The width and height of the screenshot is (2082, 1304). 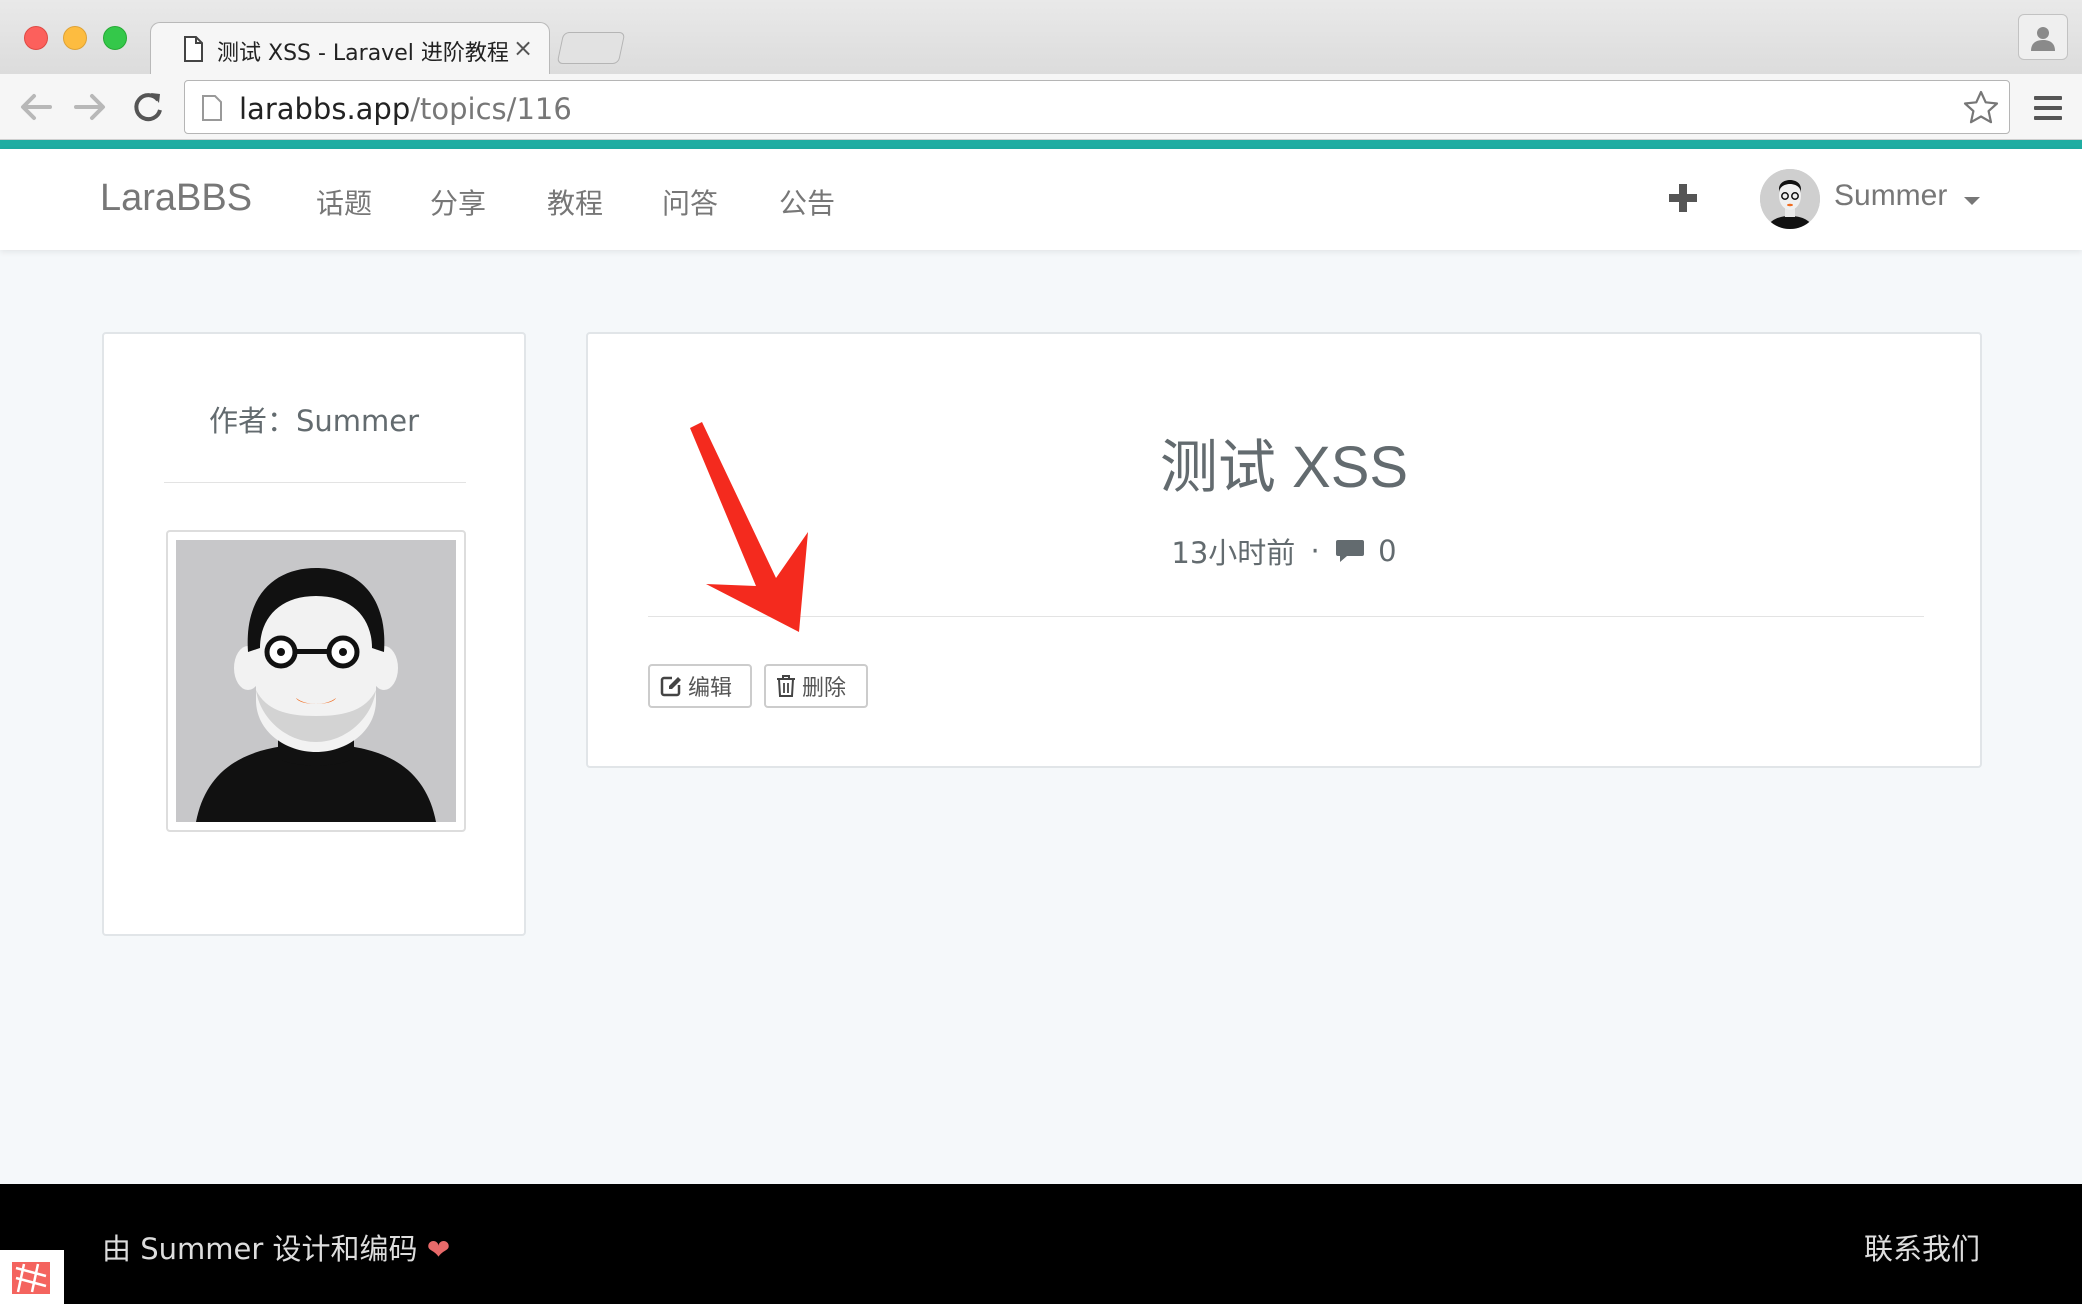 What do you see at coordinates (786, 686) in the screenshot?
I see `trash-icon` at bounding box center [786, 686].